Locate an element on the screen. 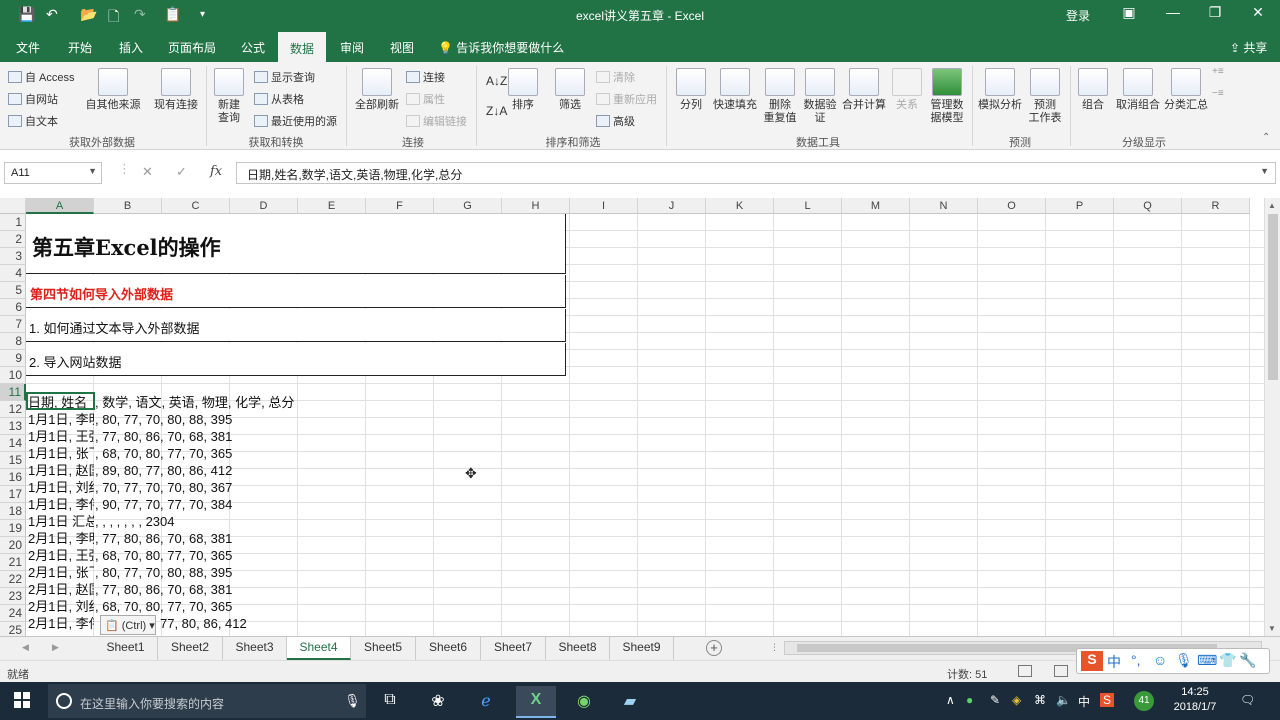 This screenshot has width=1280, height=720. remove-duplicates-button: 删除 重复值 is located at coordinates (780, 96).